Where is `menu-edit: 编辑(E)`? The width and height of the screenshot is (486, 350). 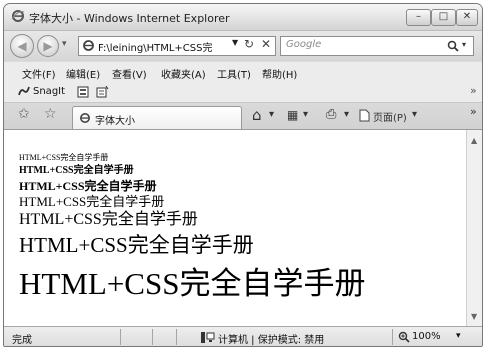
menu-edit: 编辑(E) is located at coordinates (83, 73).